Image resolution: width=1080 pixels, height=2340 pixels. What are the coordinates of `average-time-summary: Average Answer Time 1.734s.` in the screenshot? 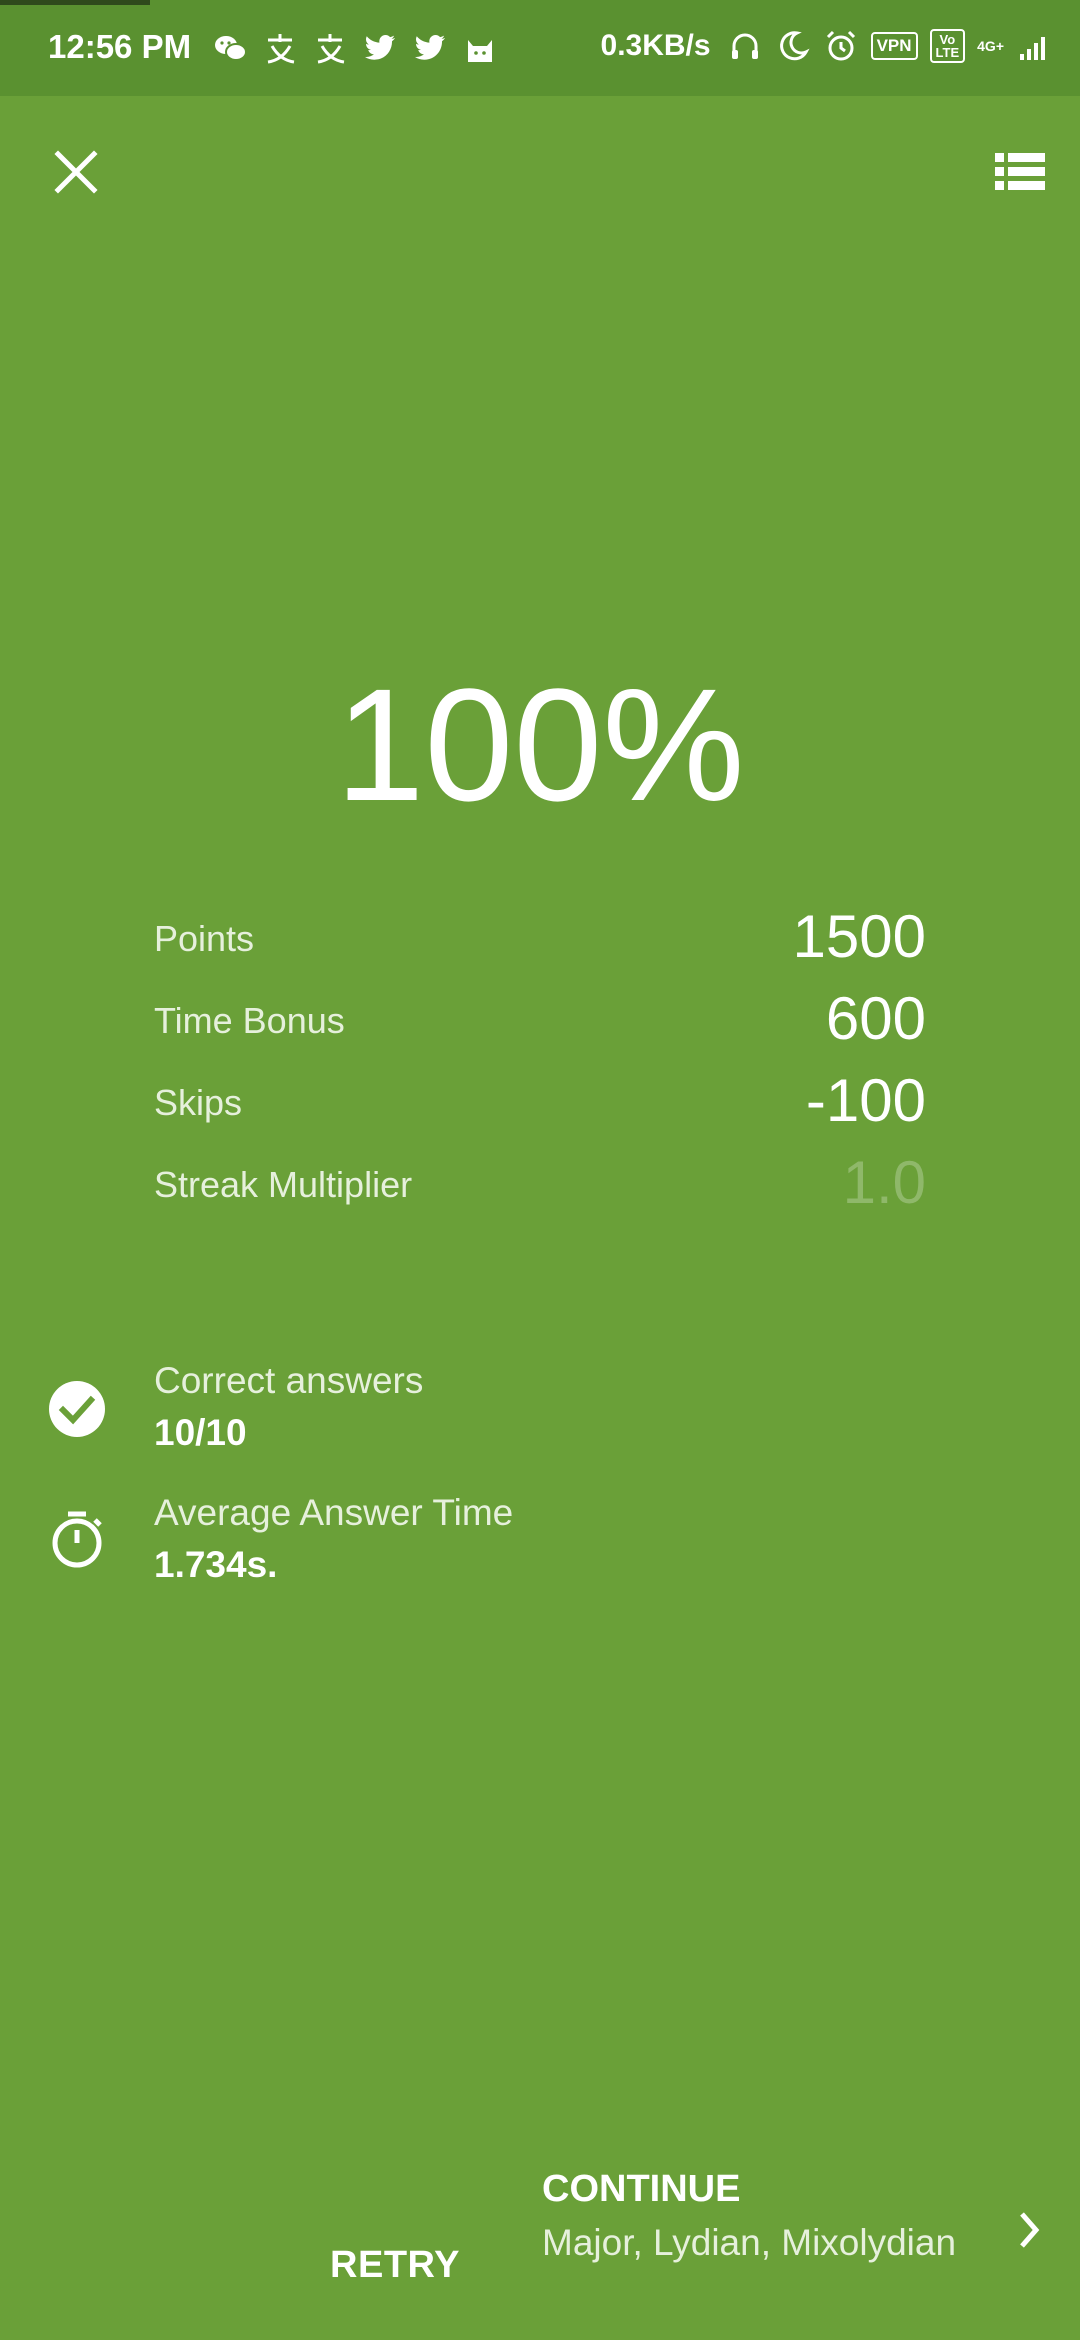 It's located at (540, 1545).